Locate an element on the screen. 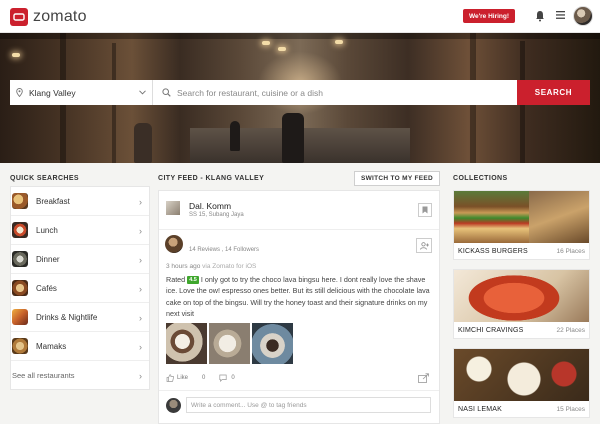 This screenshot has height=424, width=600. collection-count: 15 Places is located at coordinates (570, 409).